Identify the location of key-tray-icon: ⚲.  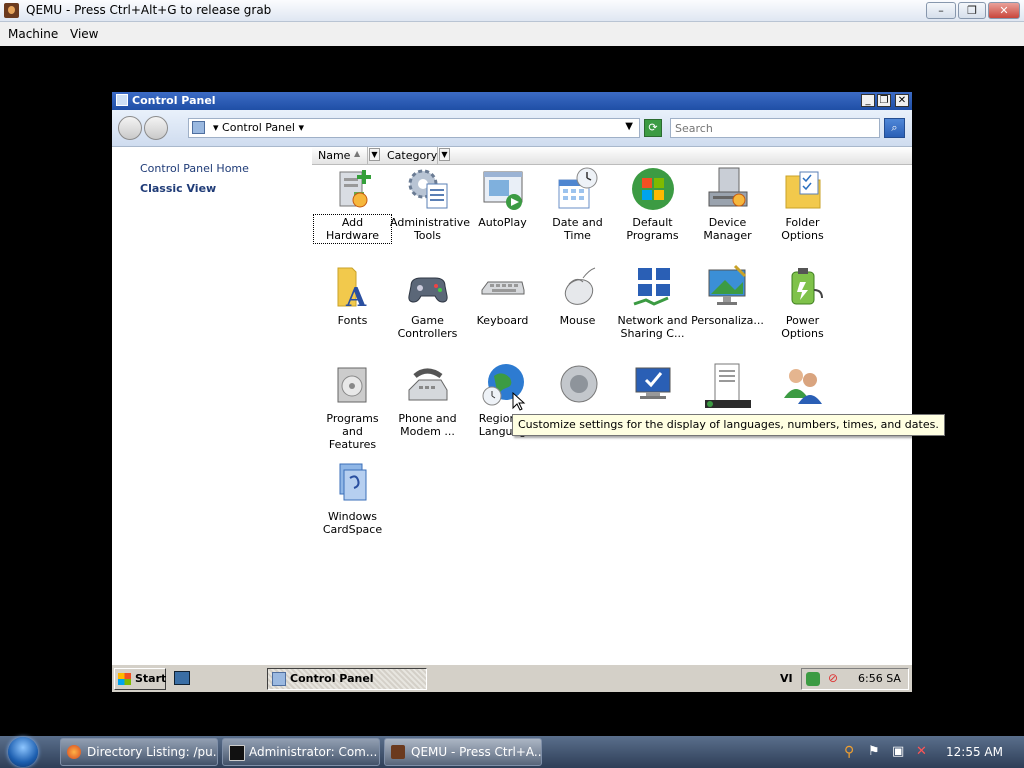
(849, 752).